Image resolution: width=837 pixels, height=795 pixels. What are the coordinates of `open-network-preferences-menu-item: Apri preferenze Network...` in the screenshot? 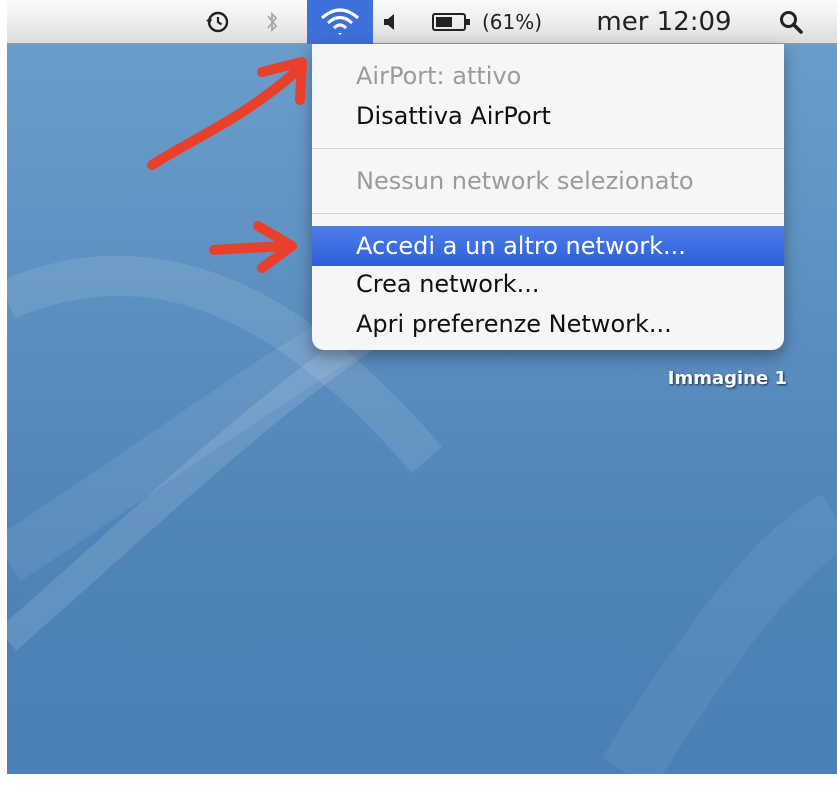 It's located at (548, 324).